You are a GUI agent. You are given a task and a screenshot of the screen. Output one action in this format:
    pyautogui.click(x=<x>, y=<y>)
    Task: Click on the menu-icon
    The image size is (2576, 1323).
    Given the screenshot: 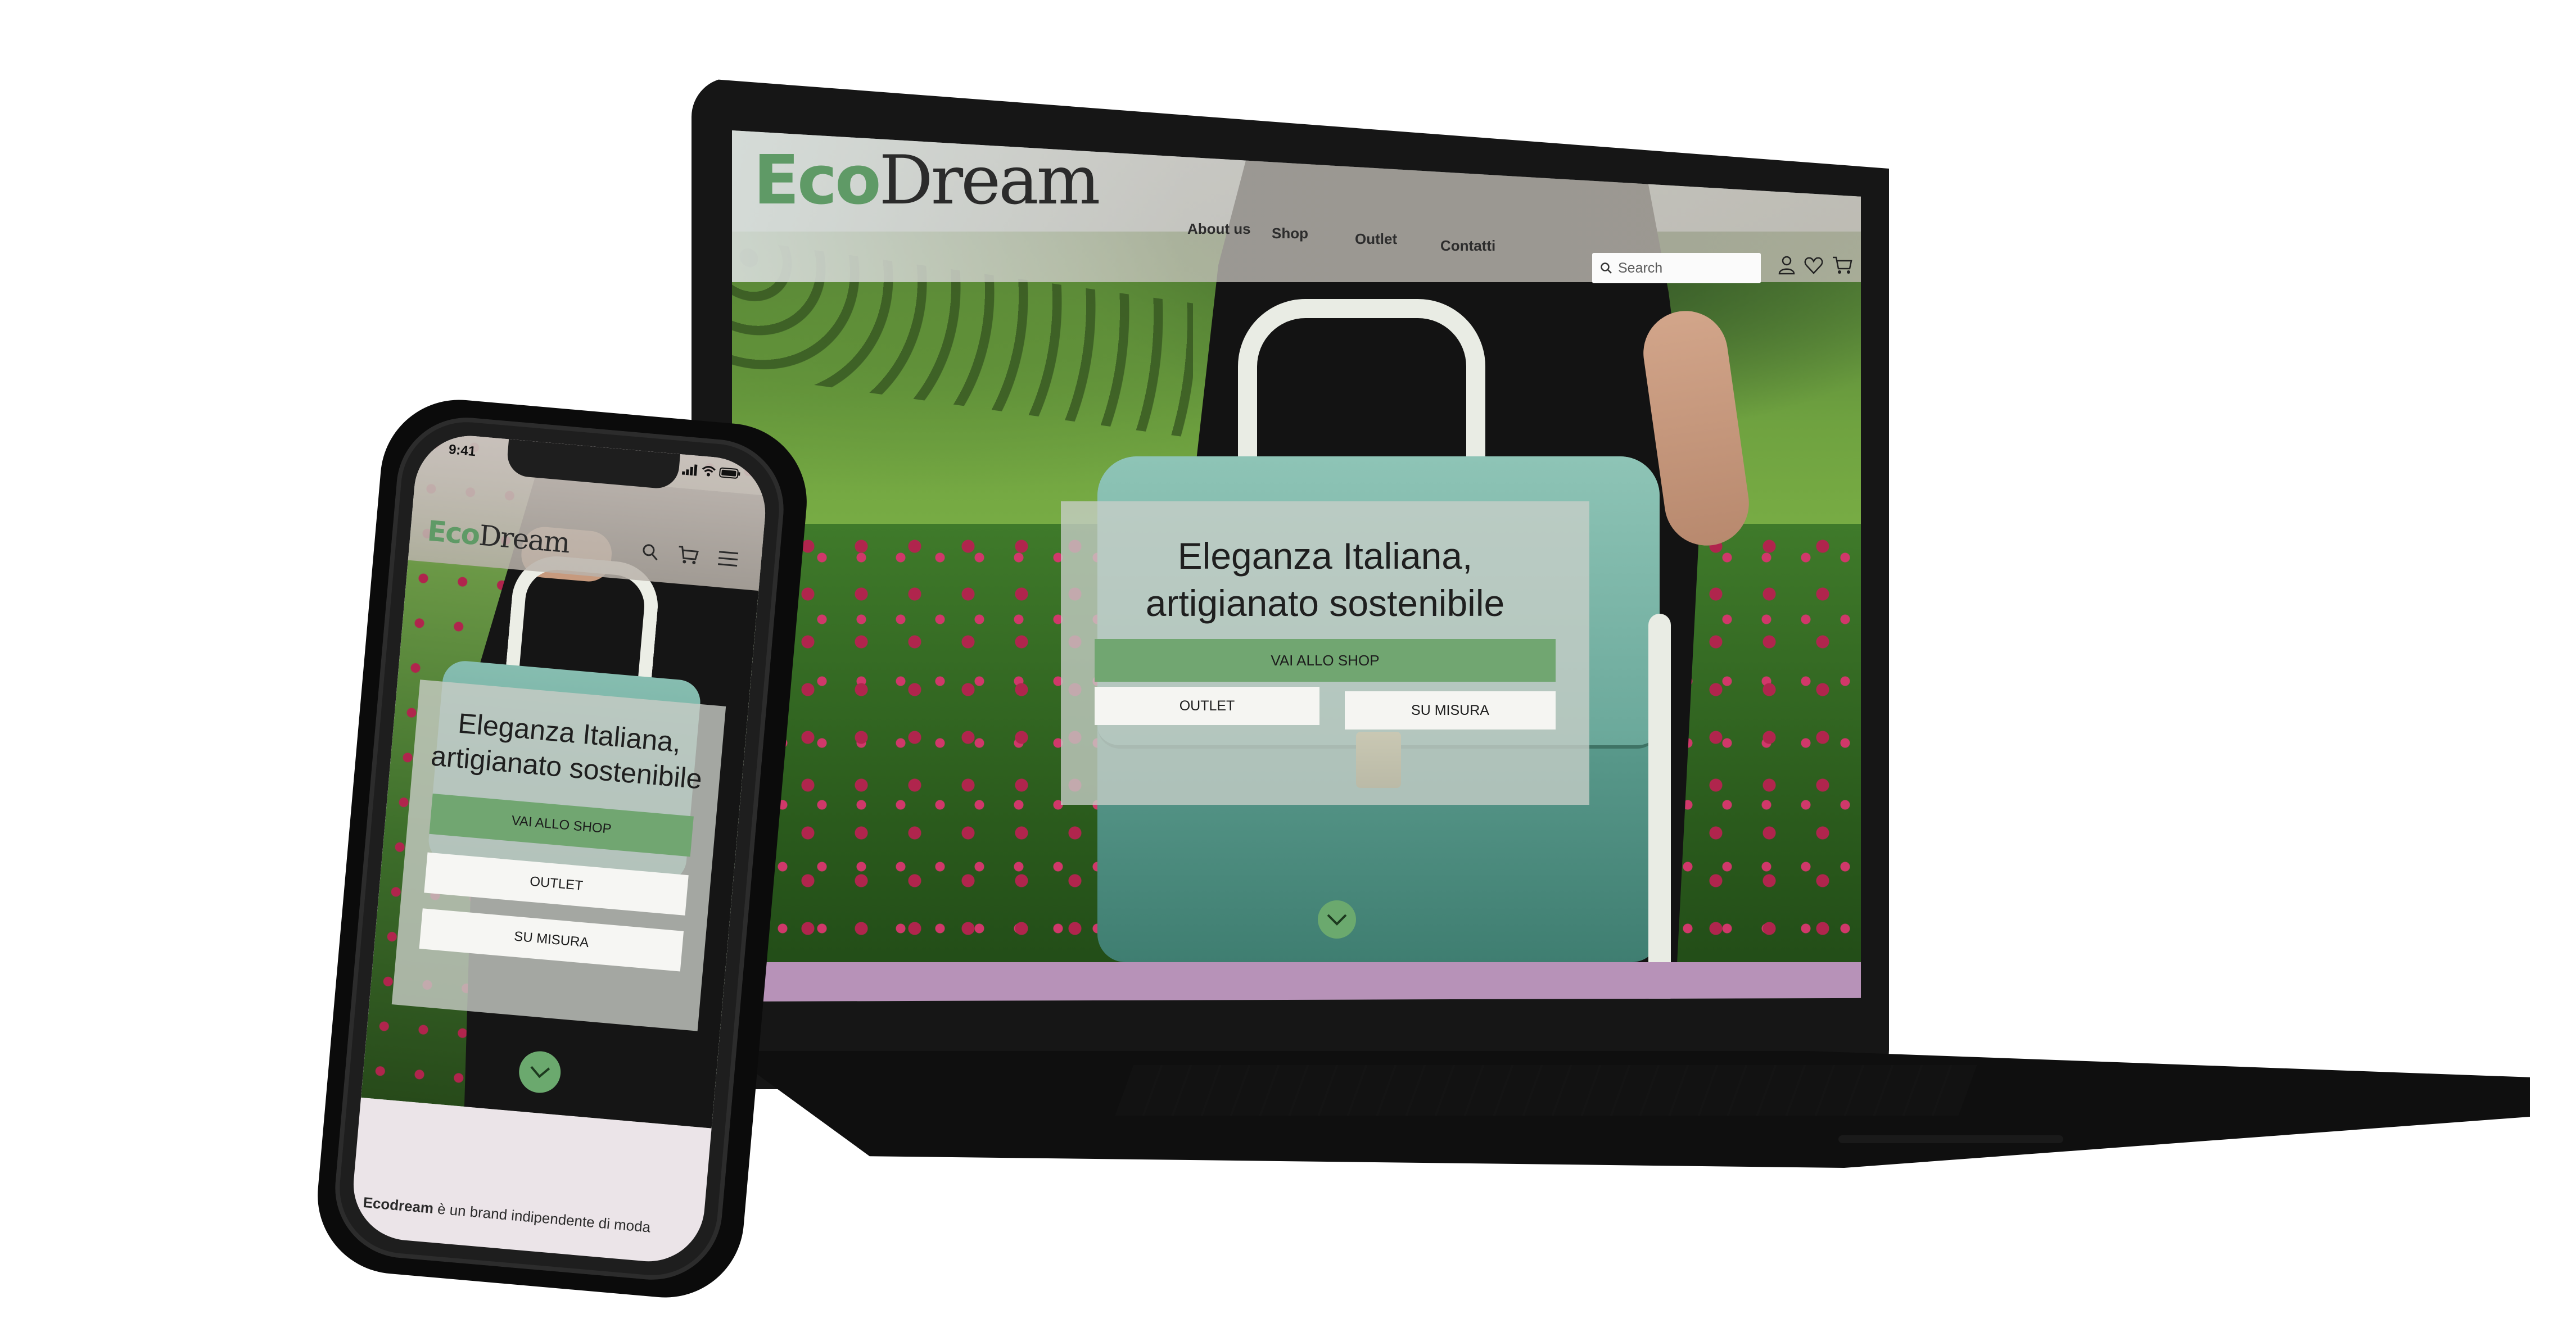 What is the action you would take?
    pyautogui.click(x=728, y=559)
    